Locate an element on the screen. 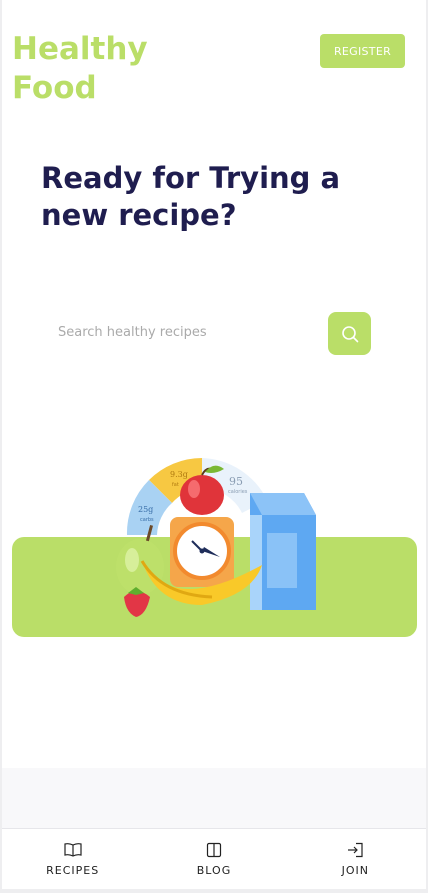  tab-recipes-label: RECIPES is located at coordinates (73, 870).